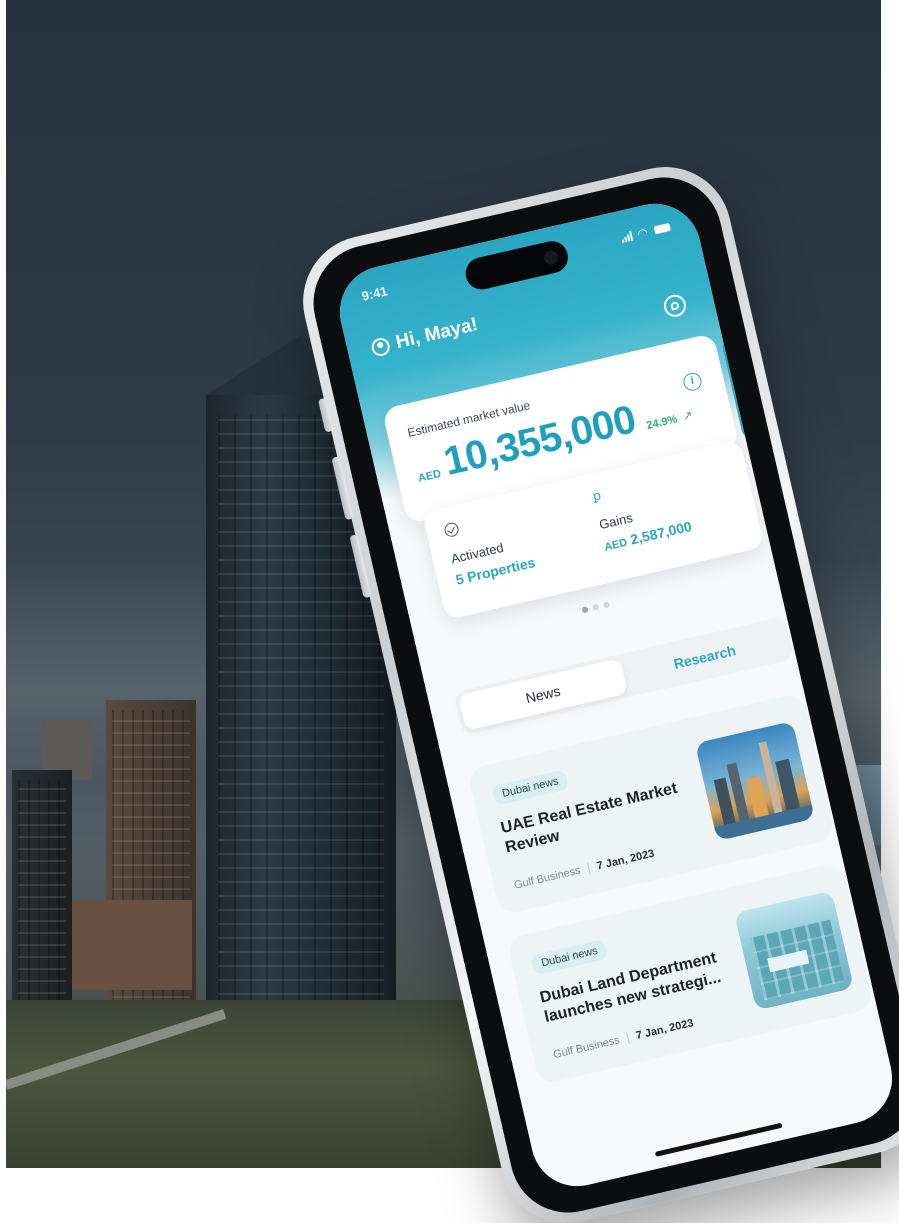  Describe the element at coordinates (662, 423) in the screenshot. I see `value-change: 24.9%` at that location.